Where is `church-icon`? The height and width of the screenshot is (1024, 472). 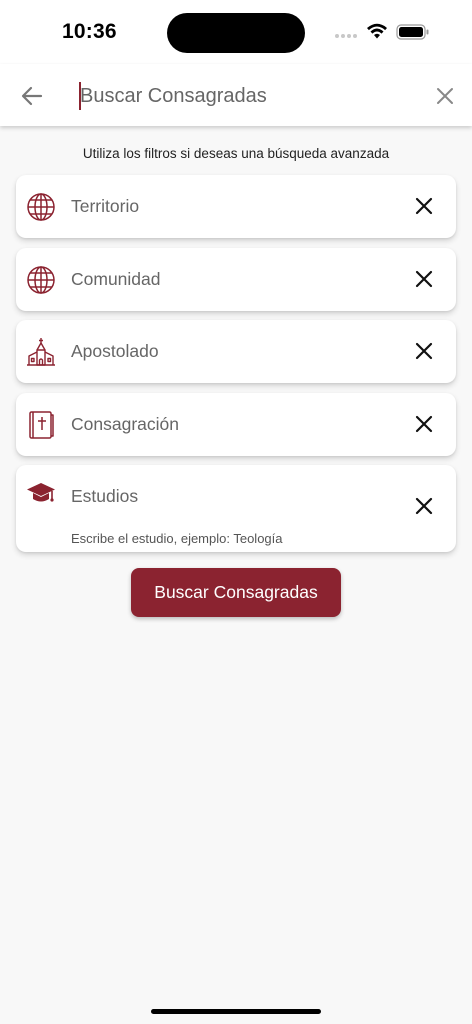
church-icon is located at coordinates (41, 352).